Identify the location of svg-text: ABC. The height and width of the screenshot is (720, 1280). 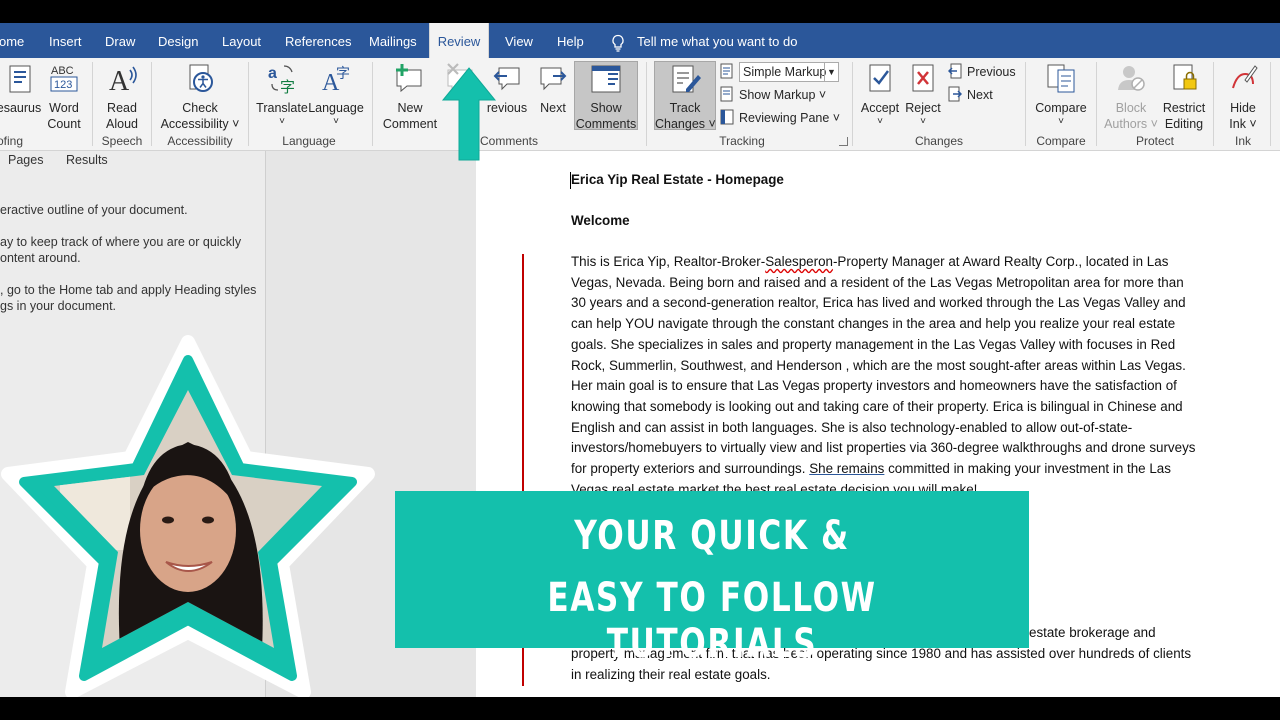
(62, 71).